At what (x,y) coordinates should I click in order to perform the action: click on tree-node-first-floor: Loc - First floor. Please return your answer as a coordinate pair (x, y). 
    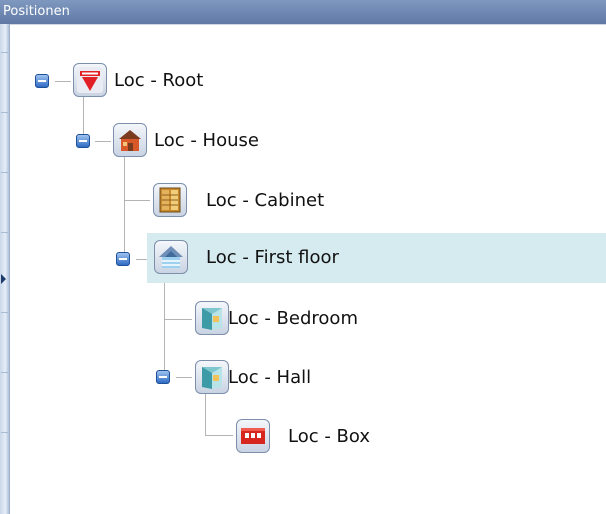
    Looking at the image, I should click on (376, 258).